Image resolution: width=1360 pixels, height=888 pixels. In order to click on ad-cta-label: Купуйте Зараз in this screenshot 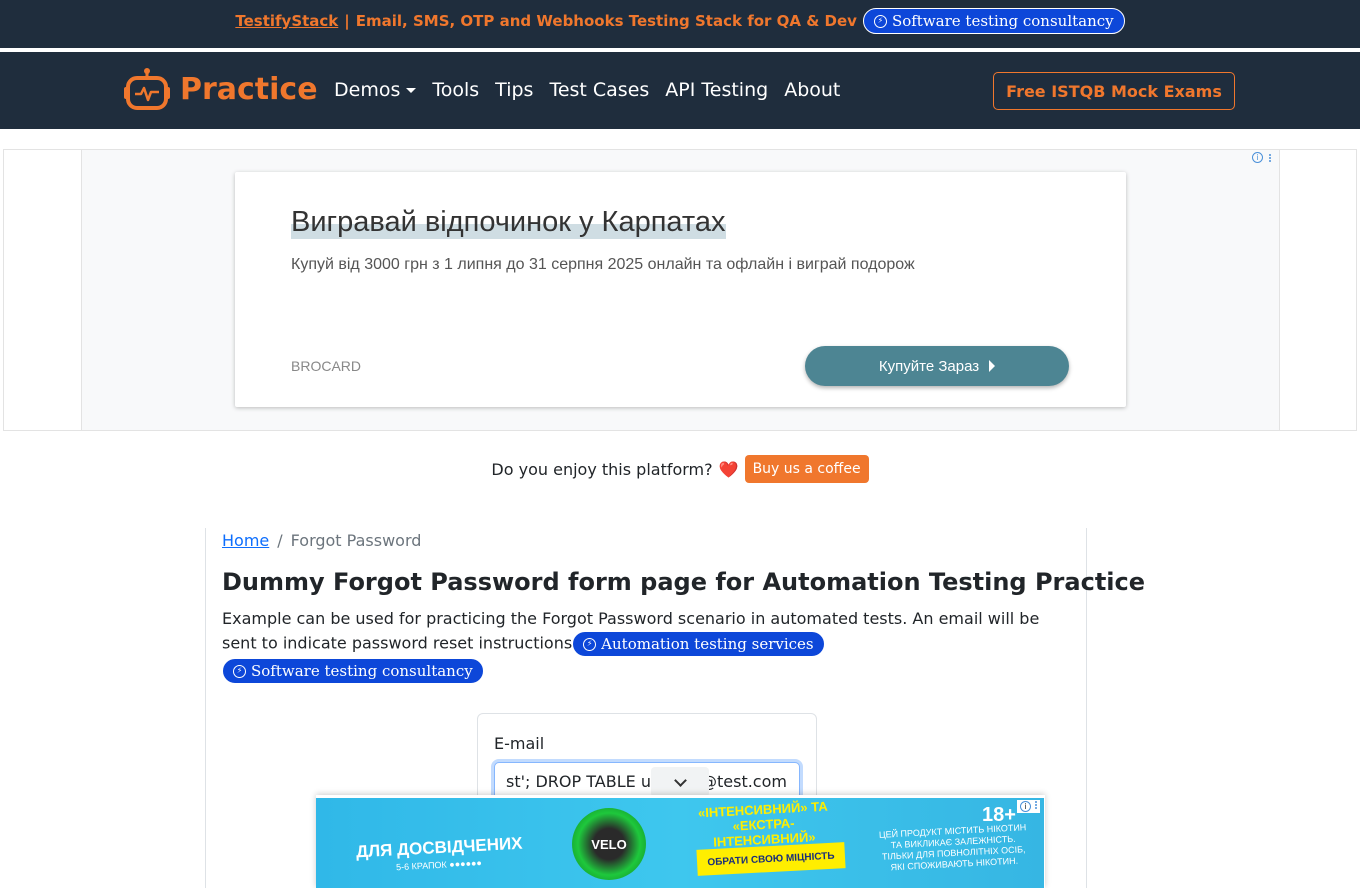, I will do `click(929, 366)`.